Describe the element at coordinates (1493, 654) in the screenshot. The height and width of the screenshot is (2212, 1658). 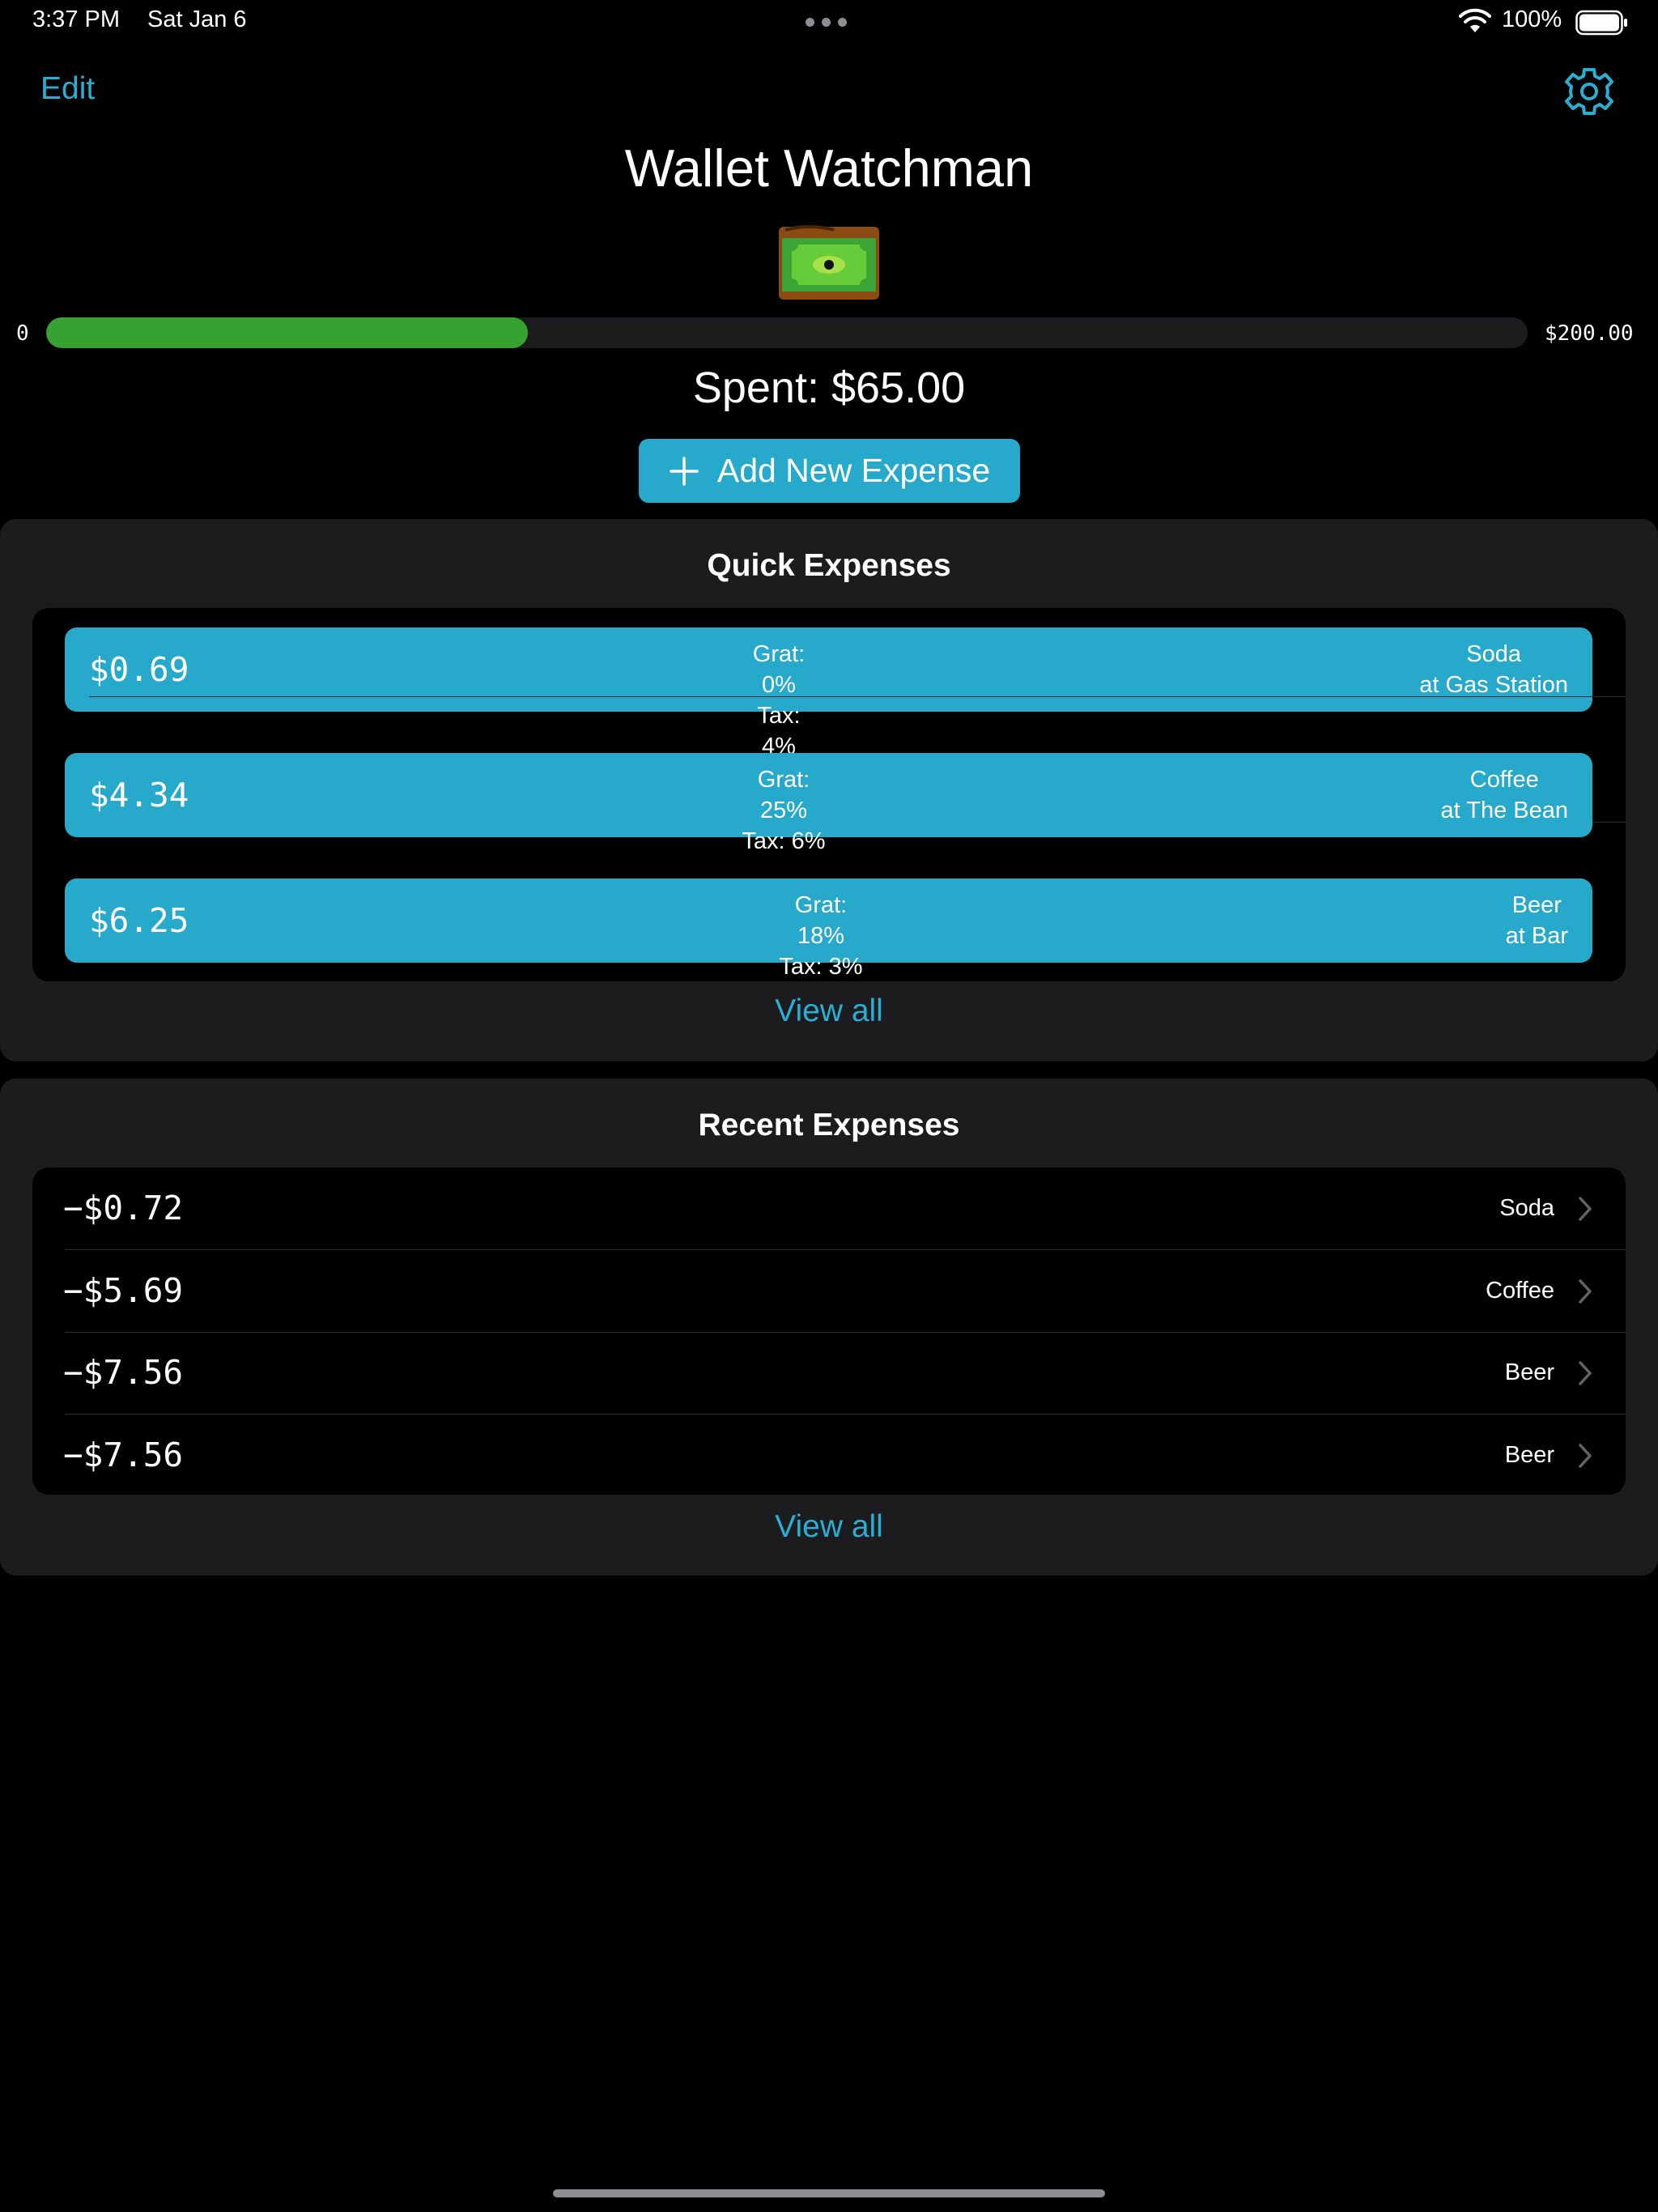
I see `quick-expense-name: Soda` at that location.